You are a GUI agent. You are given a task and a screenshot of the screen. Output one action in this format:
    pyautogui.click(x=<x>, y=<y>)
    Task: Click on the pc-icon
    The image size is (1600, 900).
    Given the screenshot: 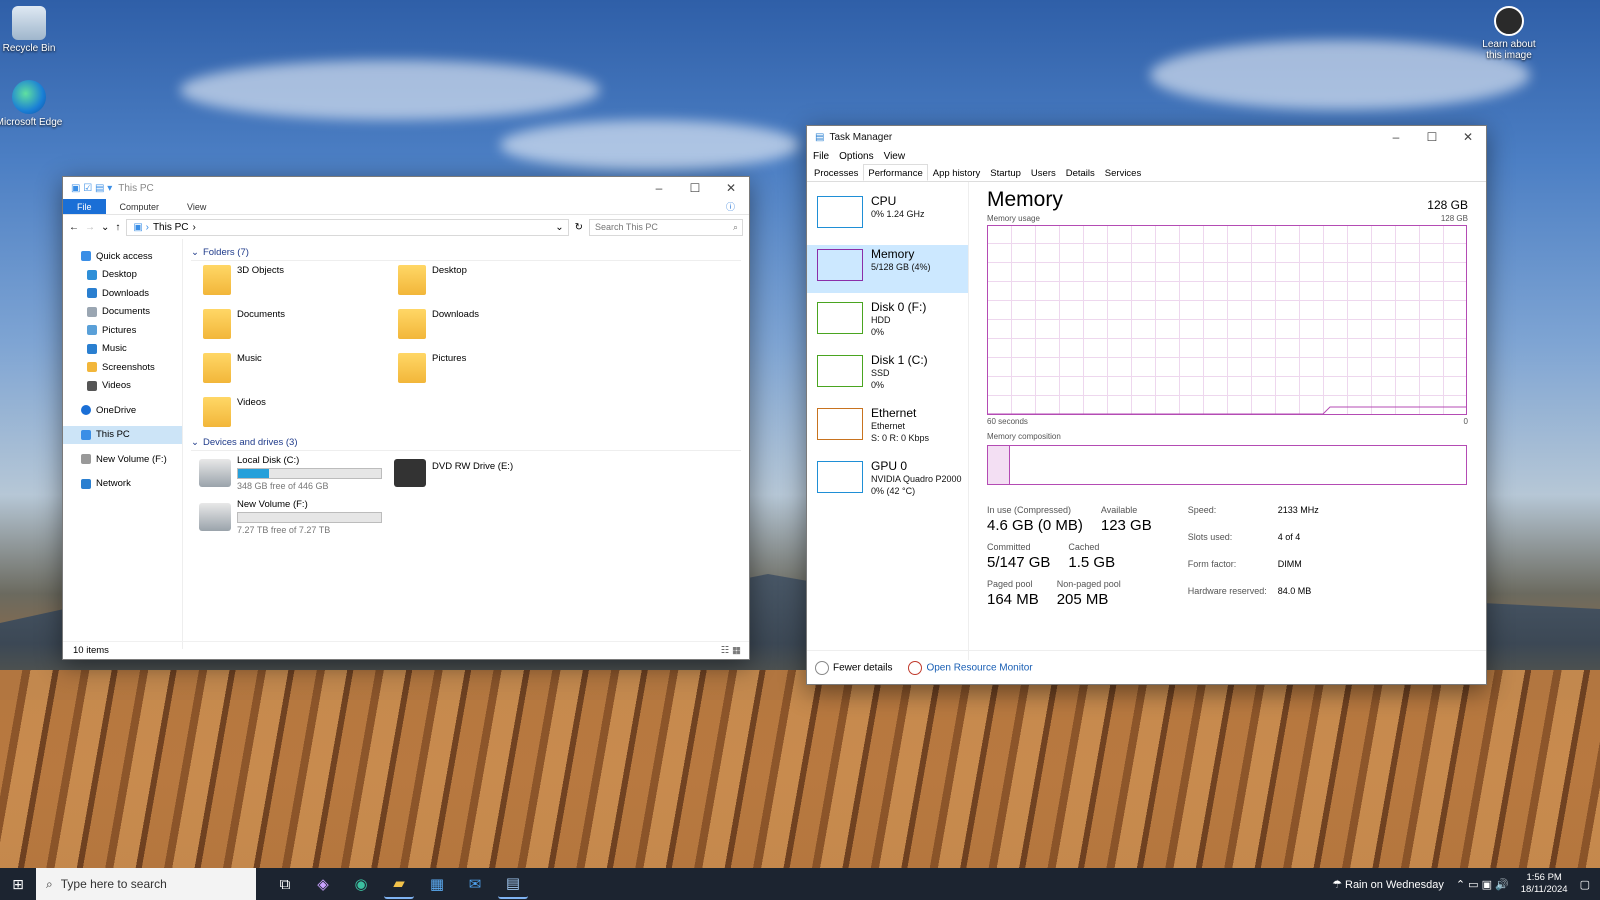 What is the action you would take?
    pyautogui.click(x=86, y=434)
    